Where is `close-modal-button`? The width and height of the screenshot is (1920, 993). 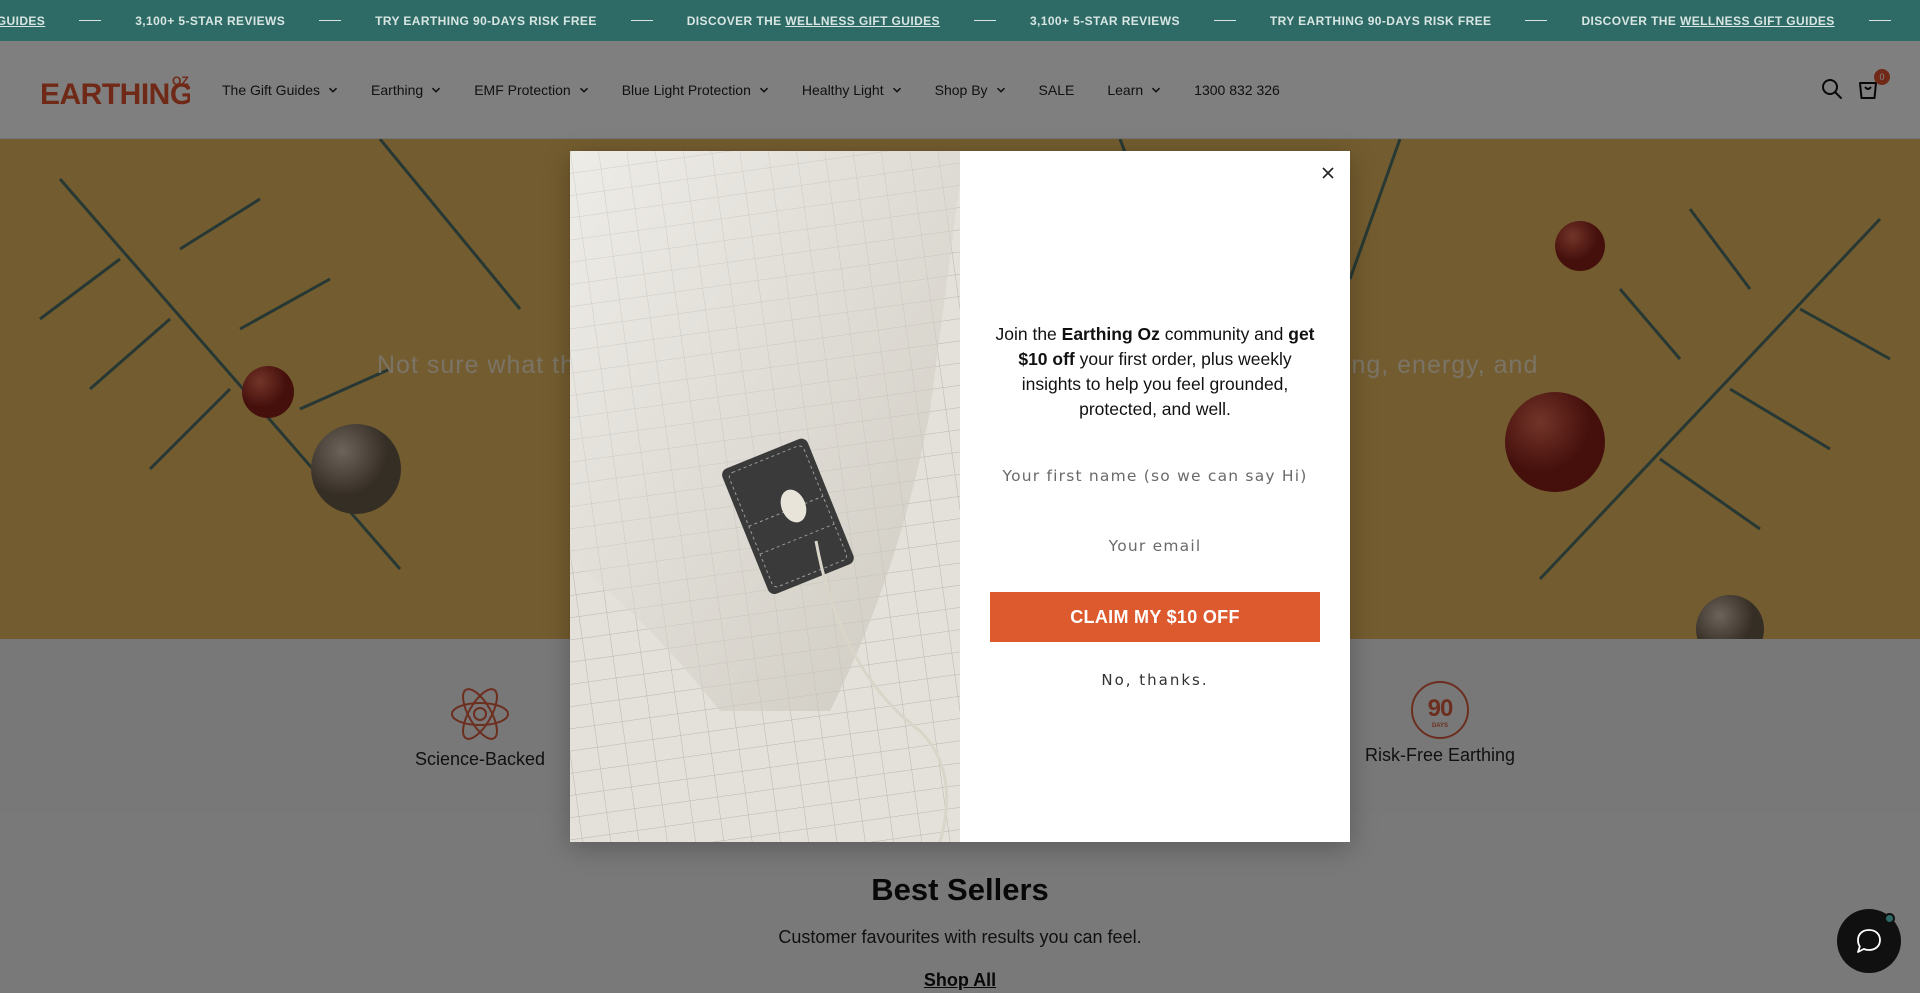
close-modal-button is located at coordinates (1328, 173).